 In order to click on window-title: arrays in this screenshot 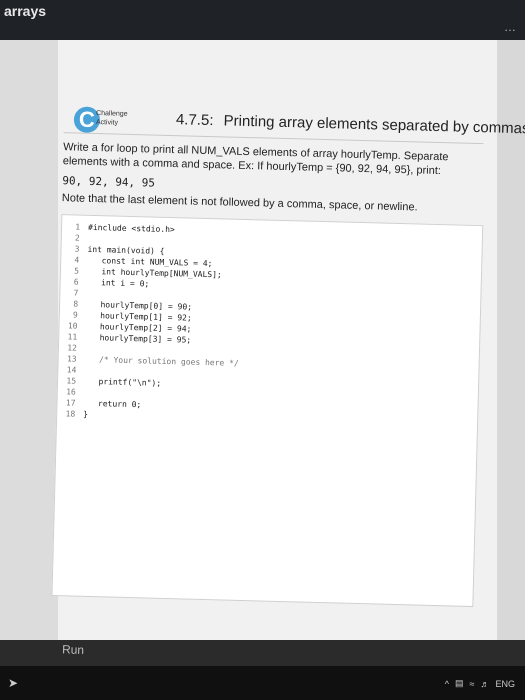, I will do `click(25, 11)`.